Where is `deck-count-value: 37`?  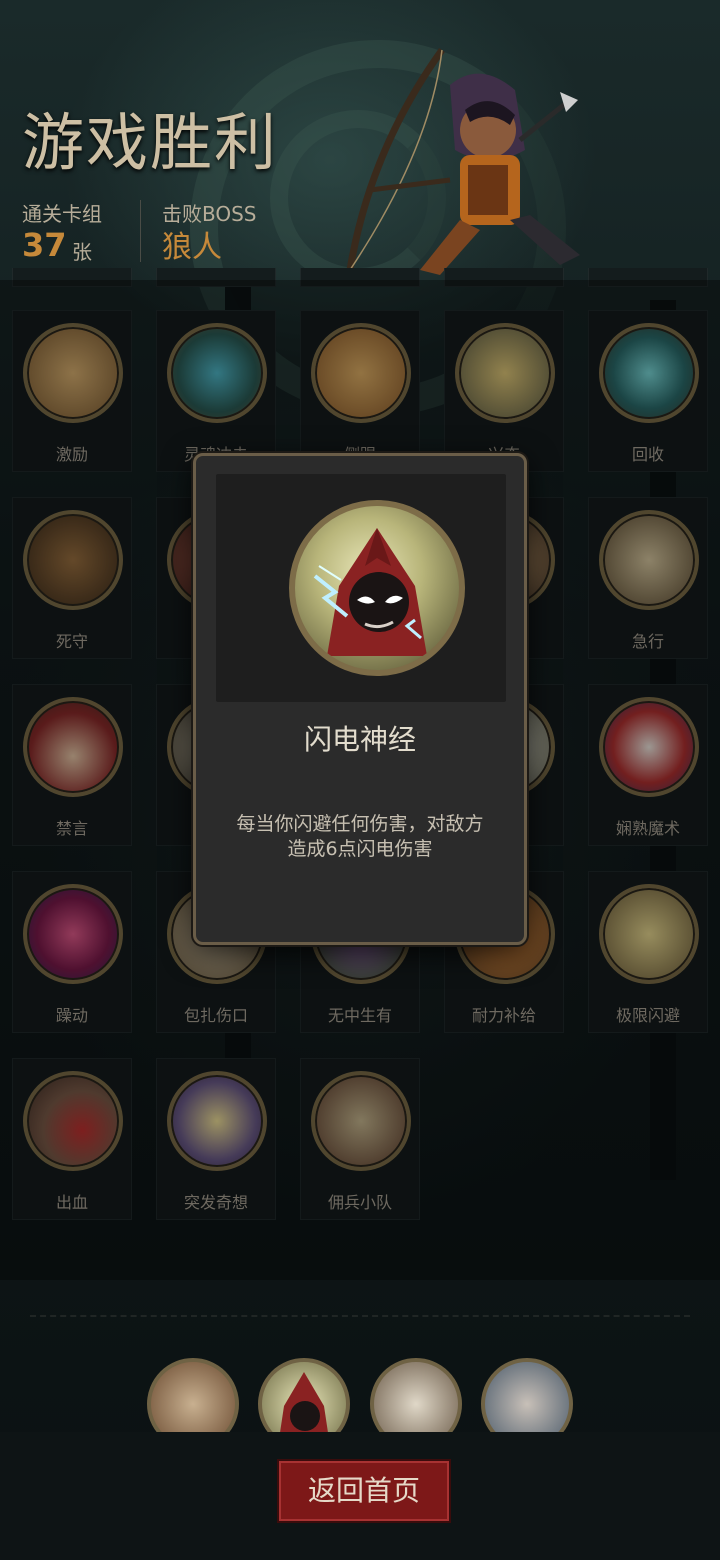
deck-count-value: 37 is located at coordinates (44, 245).